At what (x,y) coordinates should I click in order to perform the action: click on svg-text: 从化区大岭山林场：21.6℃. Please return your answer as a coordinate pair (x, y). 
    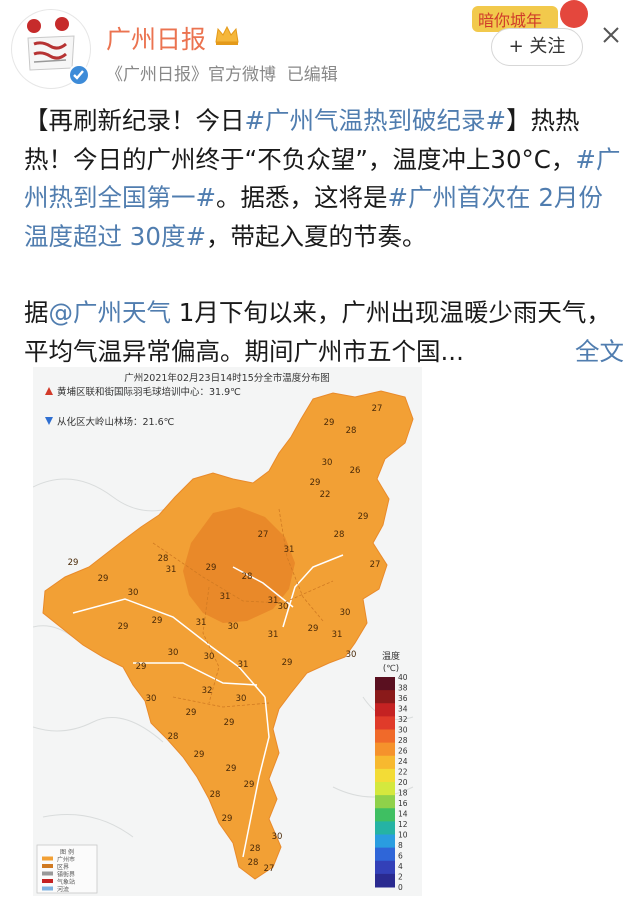
    Looking at the image, I should click on (116, 422).